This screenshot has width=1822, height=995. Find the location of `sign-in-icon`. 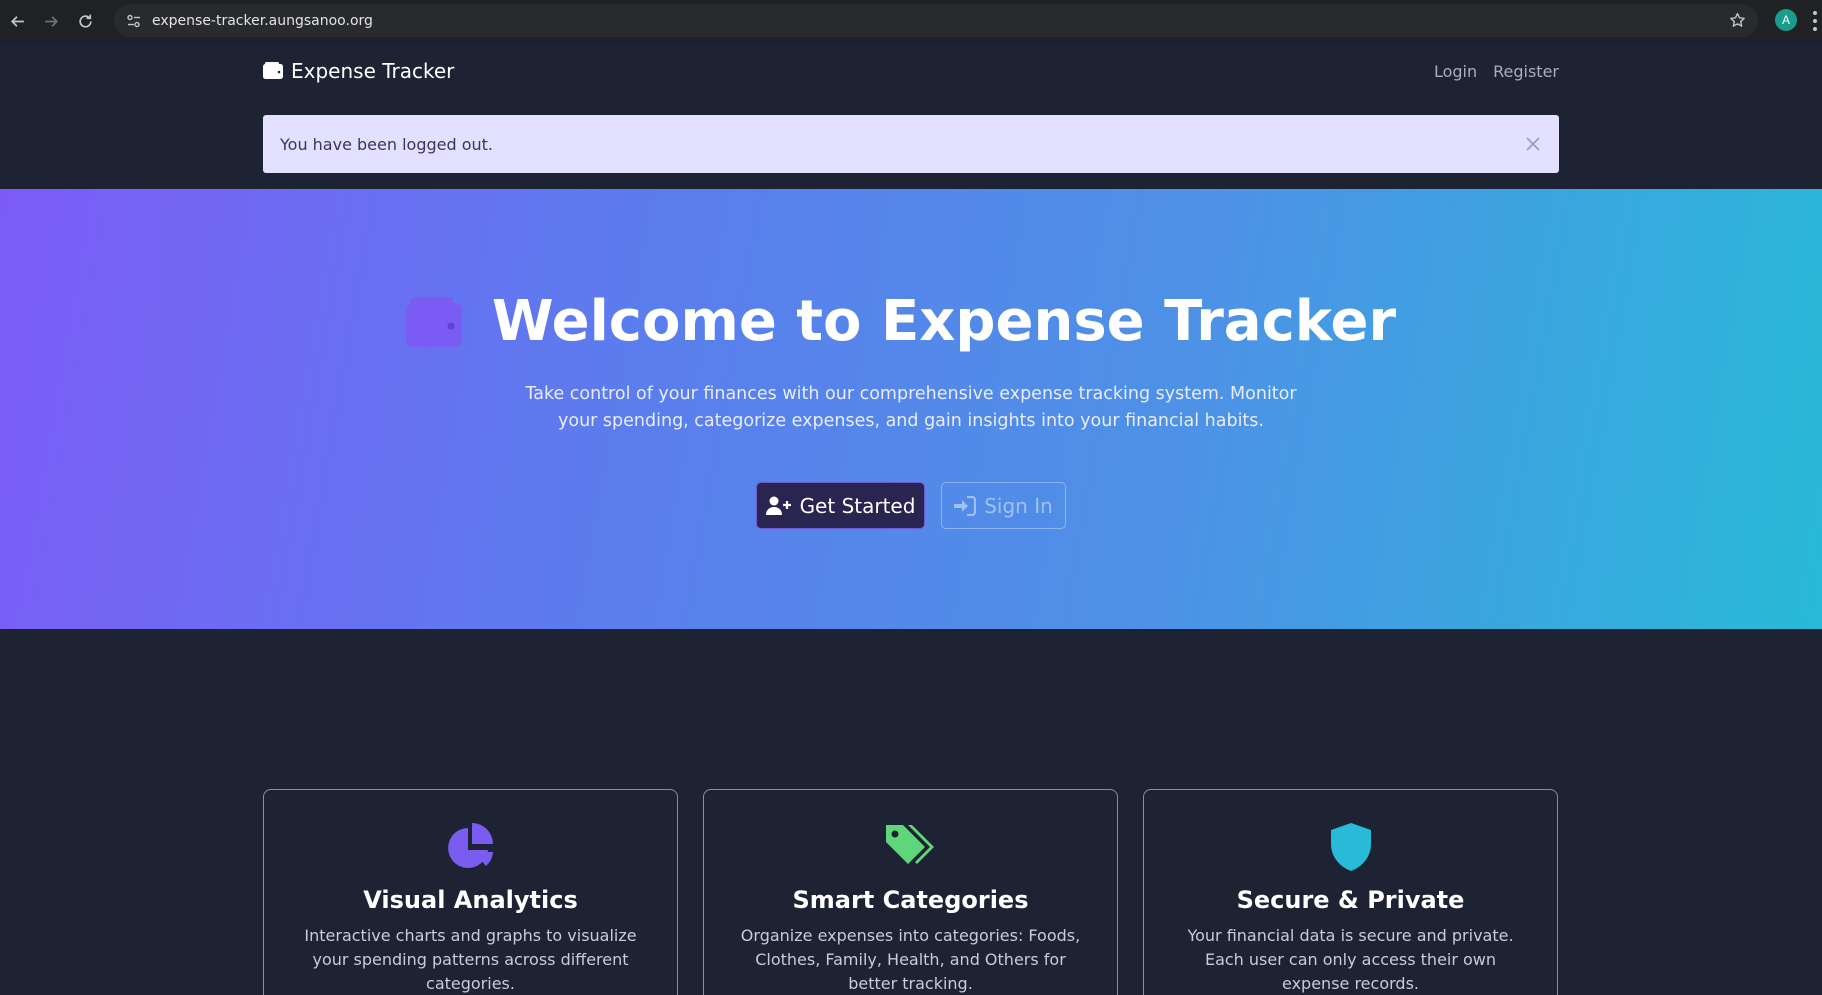

sign-in-icon is located at coordinates (965, 505).